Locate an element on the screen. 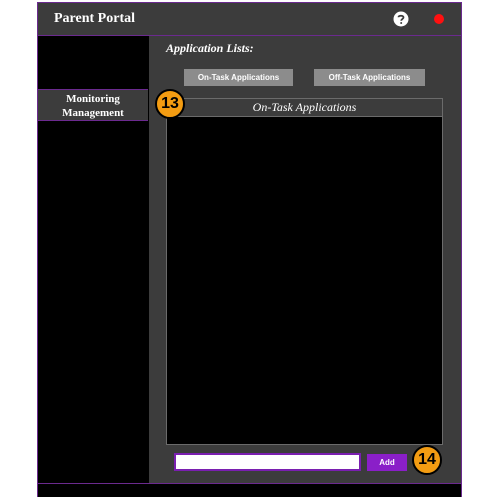  sidebar-item-label-line2: Management is located at coordinates (93, 113).